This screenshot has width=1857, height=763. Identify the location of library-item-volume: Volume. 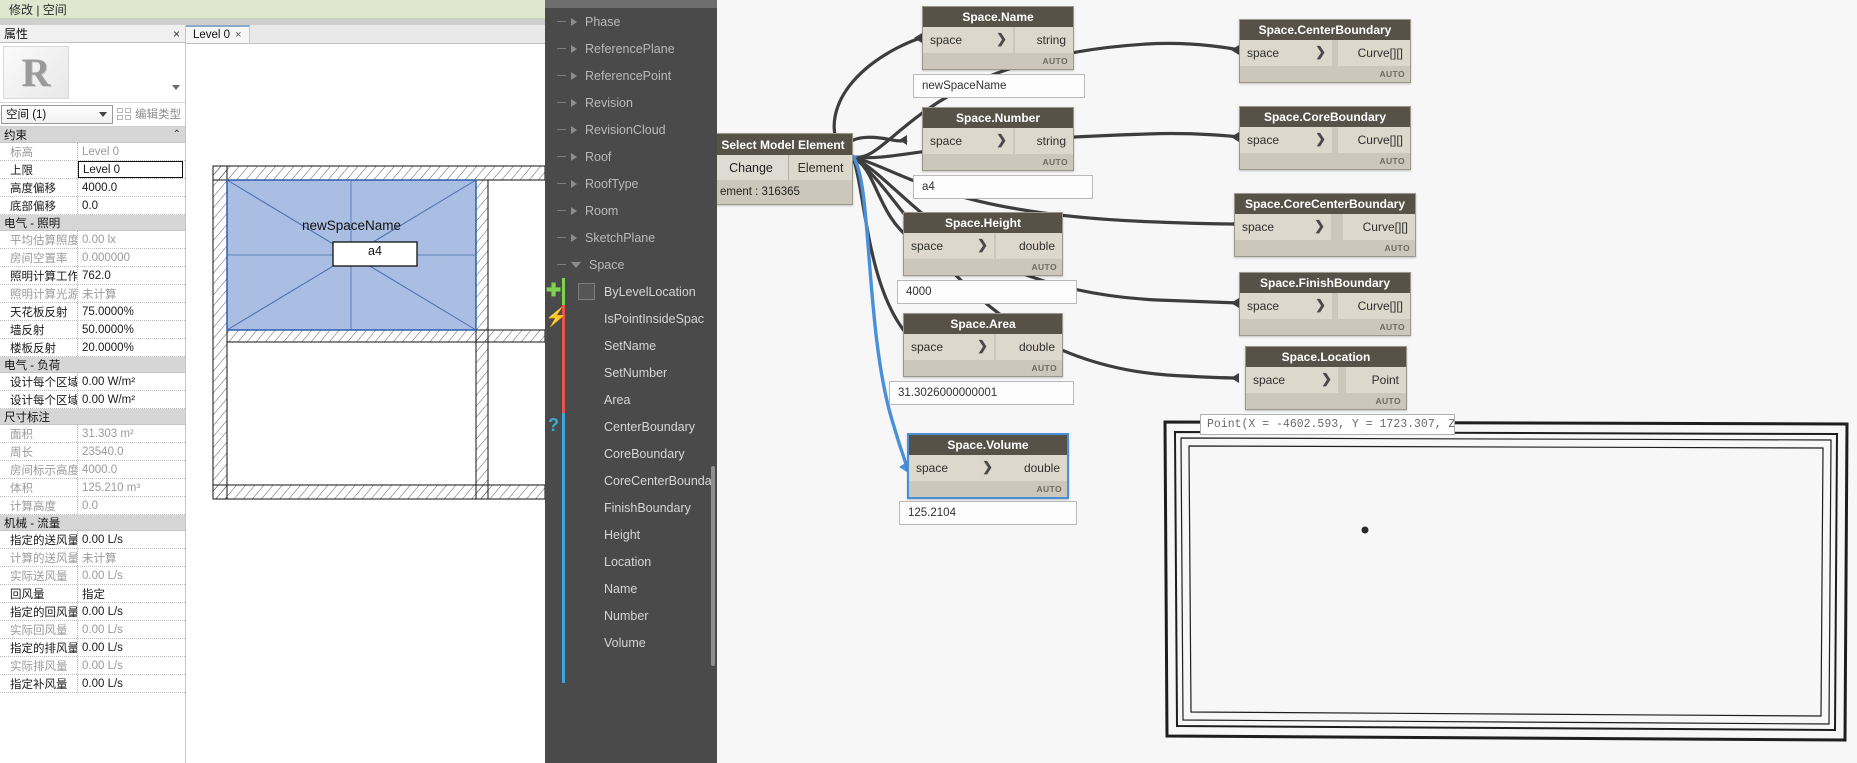
(631, 642).